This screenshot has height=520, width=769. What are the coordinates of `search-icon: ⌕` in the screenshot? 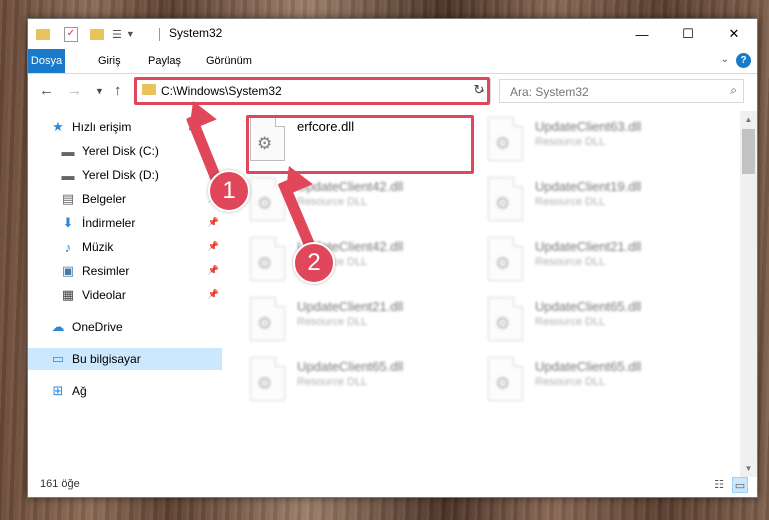 It's located at (733, 90).